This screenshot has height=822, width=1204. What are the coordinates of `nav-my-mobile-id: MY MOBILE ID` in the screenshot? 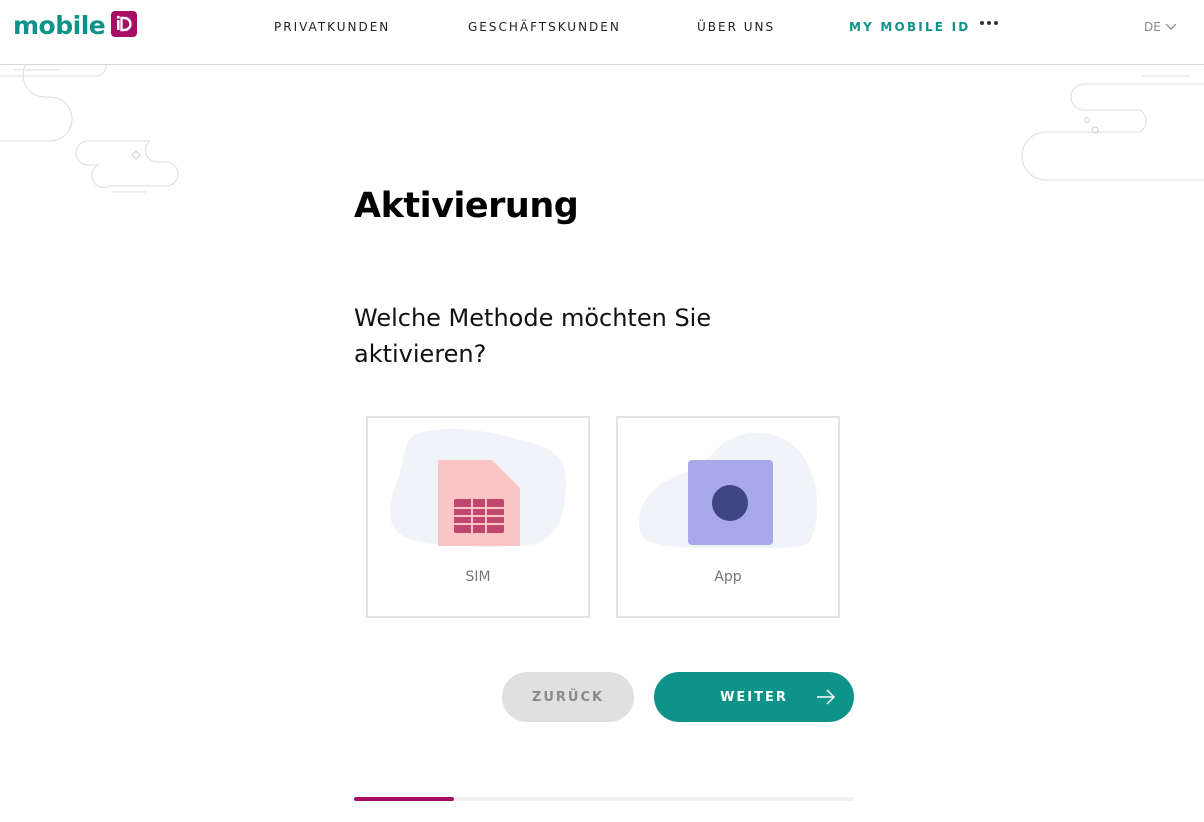 It's located at (909, 27).